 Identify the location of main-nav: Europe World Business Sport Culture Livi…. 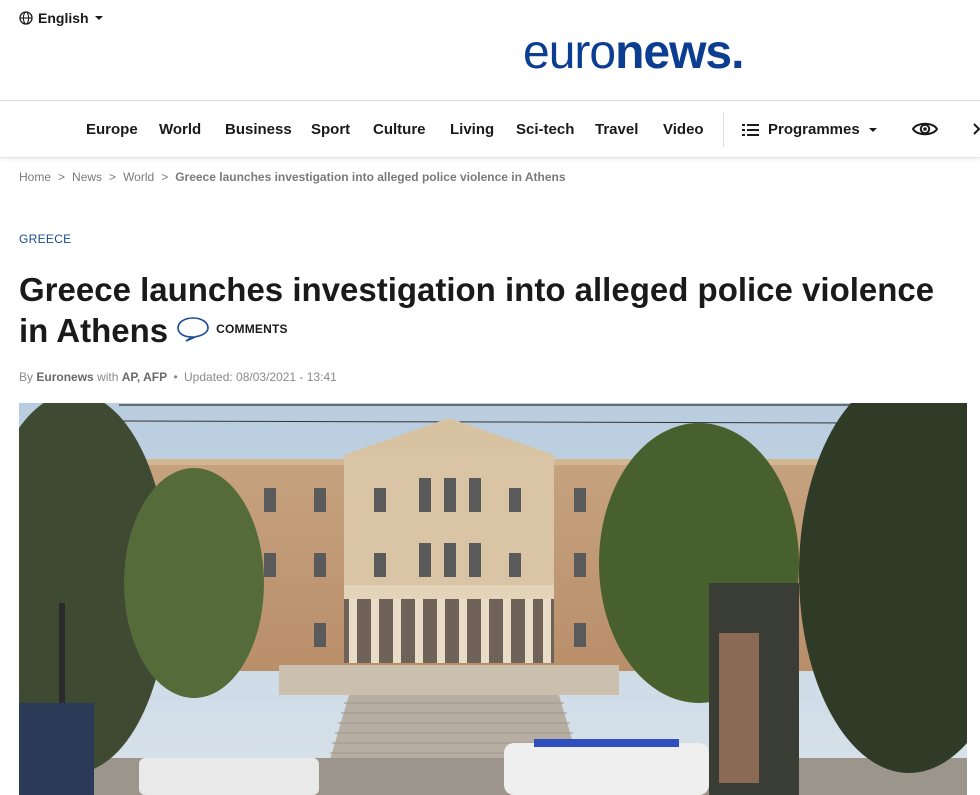
(490, 129).